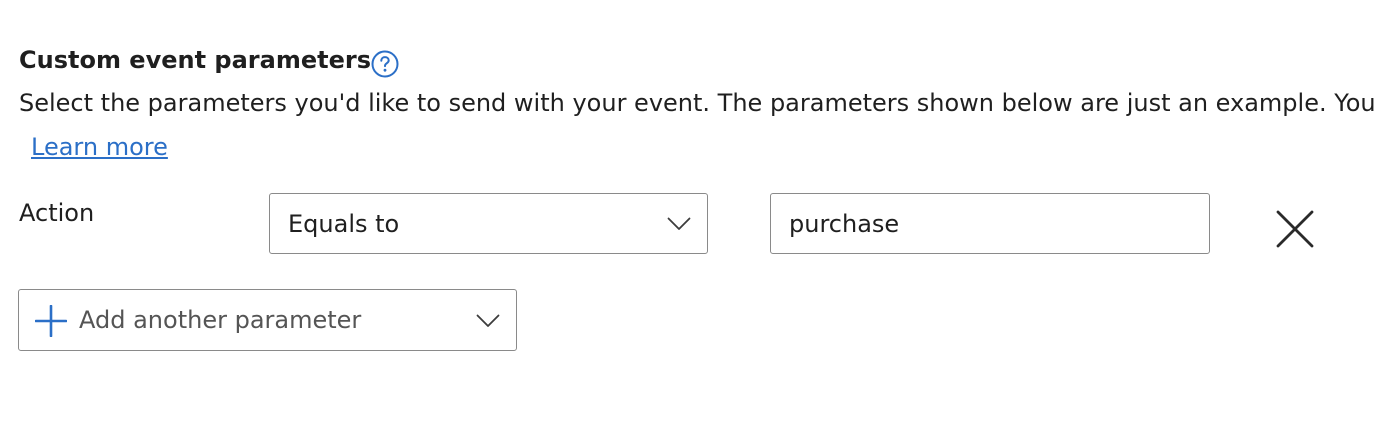 The image size is (1390, 446). Describe the element at coordinates (51, 321) in the screenshot. I see `plus-icon` at that location.